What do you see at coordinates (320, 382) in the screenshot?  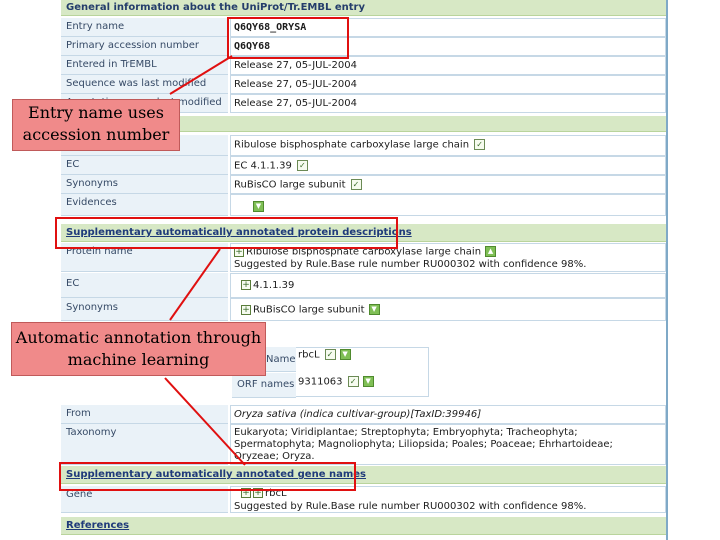 I see `orf-text: 9311063` at bounding box center [320, 382].